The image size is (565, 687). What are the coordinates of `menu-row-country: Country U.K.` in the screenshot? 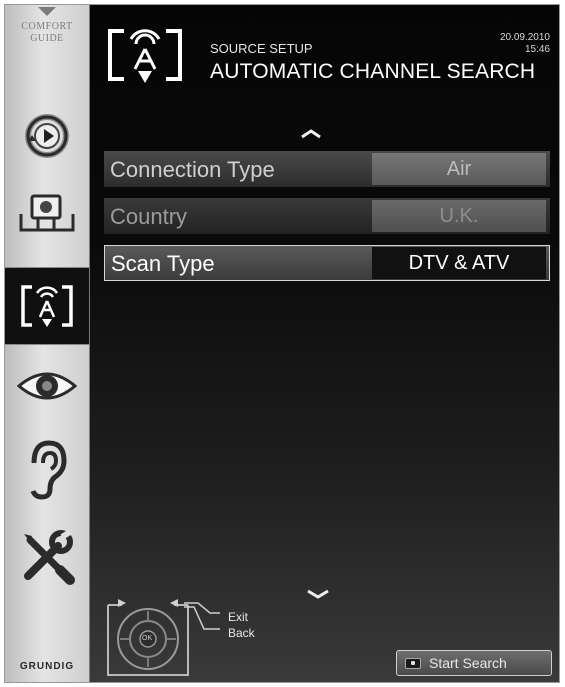 It's located at (327, 216).